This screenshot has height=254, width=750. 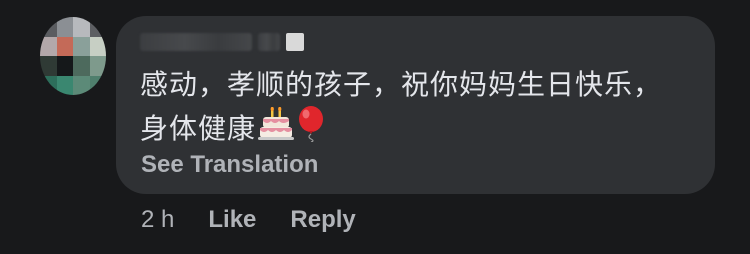 I want to click on see-translation-link: See Translation, so click(x=229, y=165).